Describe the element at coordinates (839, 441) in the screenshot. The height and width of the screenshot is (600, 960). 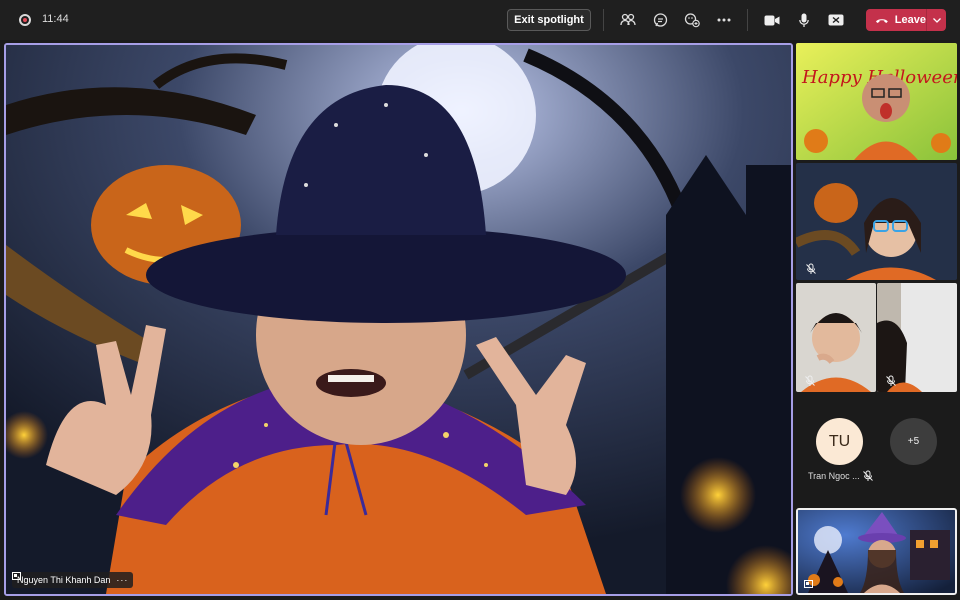
I see `participant-avatar: TU` at that location.